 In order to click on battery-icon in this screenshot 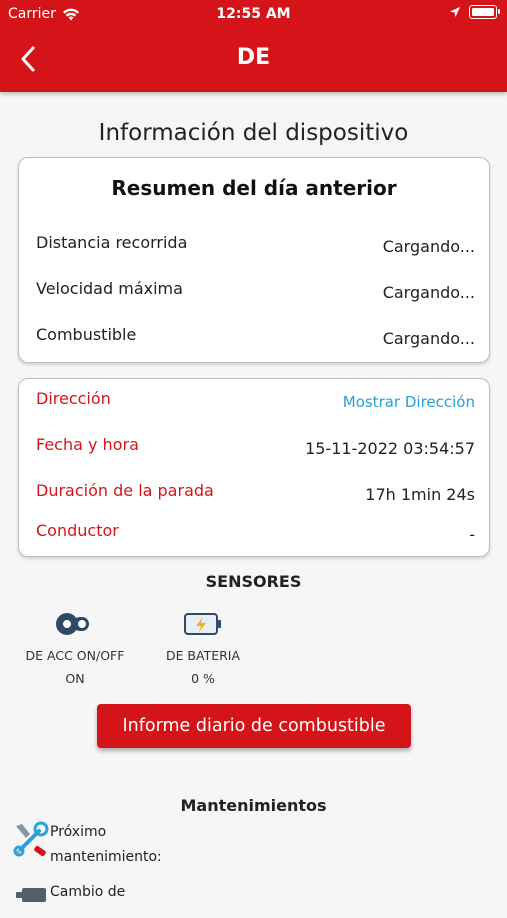, I will do `click(484, 12)`.